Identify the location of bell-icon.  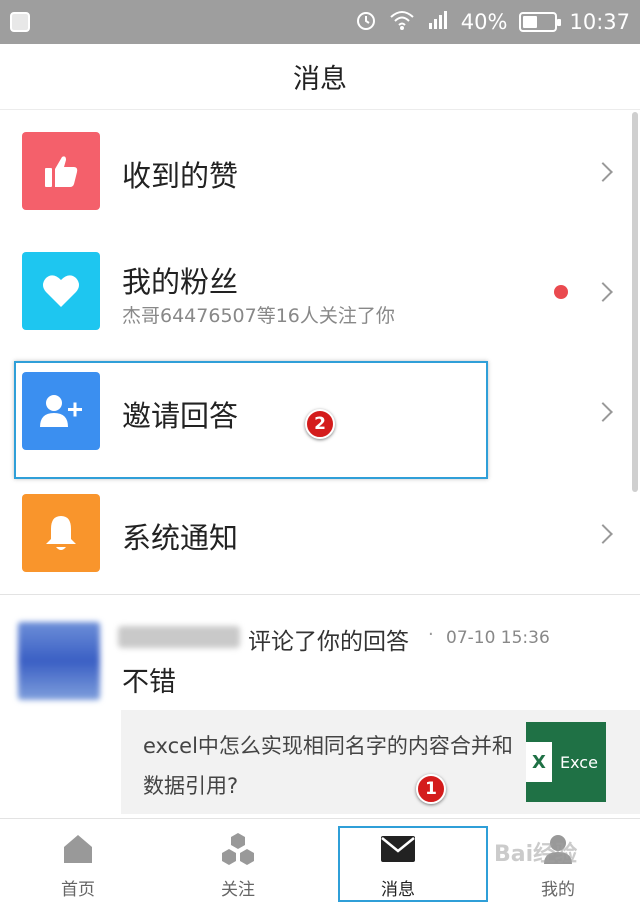
(61, 533).